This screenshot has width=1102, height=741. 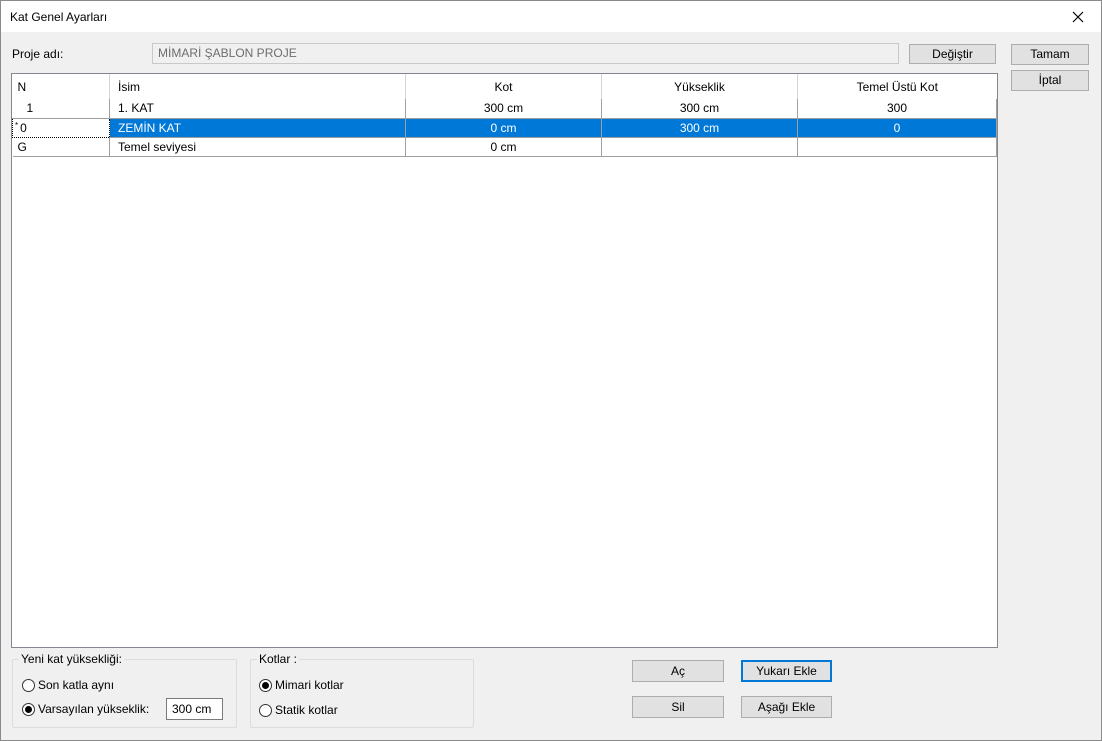 I want to click on radio-label: Varsayılan yükseklik:, so click(x=94, y=709).